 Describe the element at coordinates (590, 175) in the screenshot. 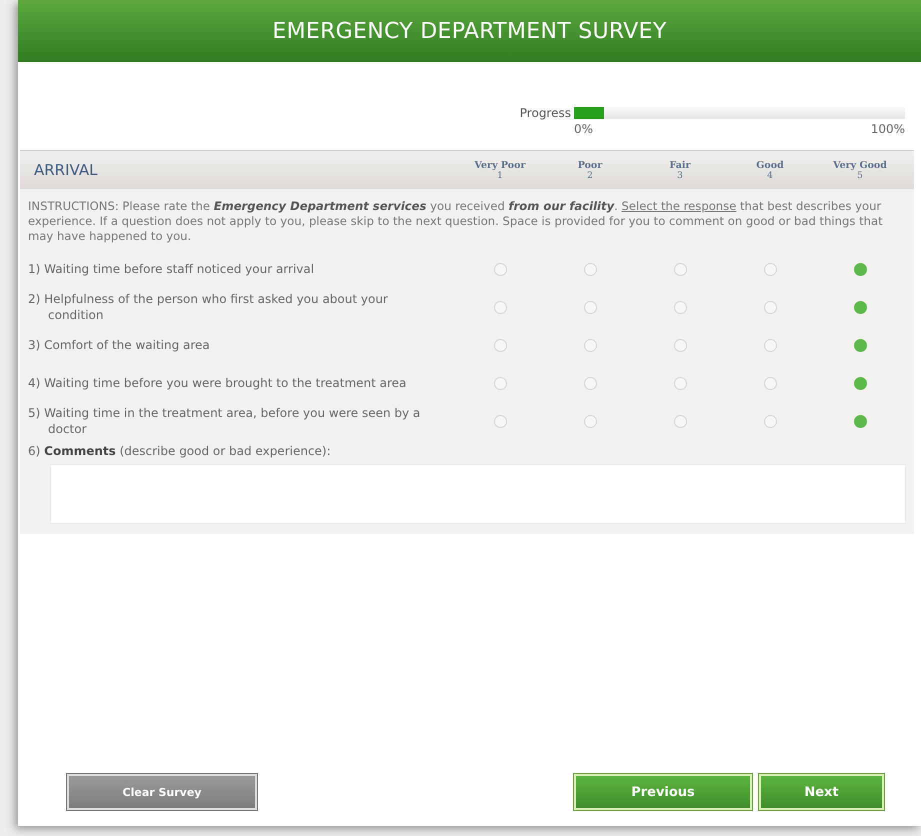

I see `scale-number: 2` at that location.